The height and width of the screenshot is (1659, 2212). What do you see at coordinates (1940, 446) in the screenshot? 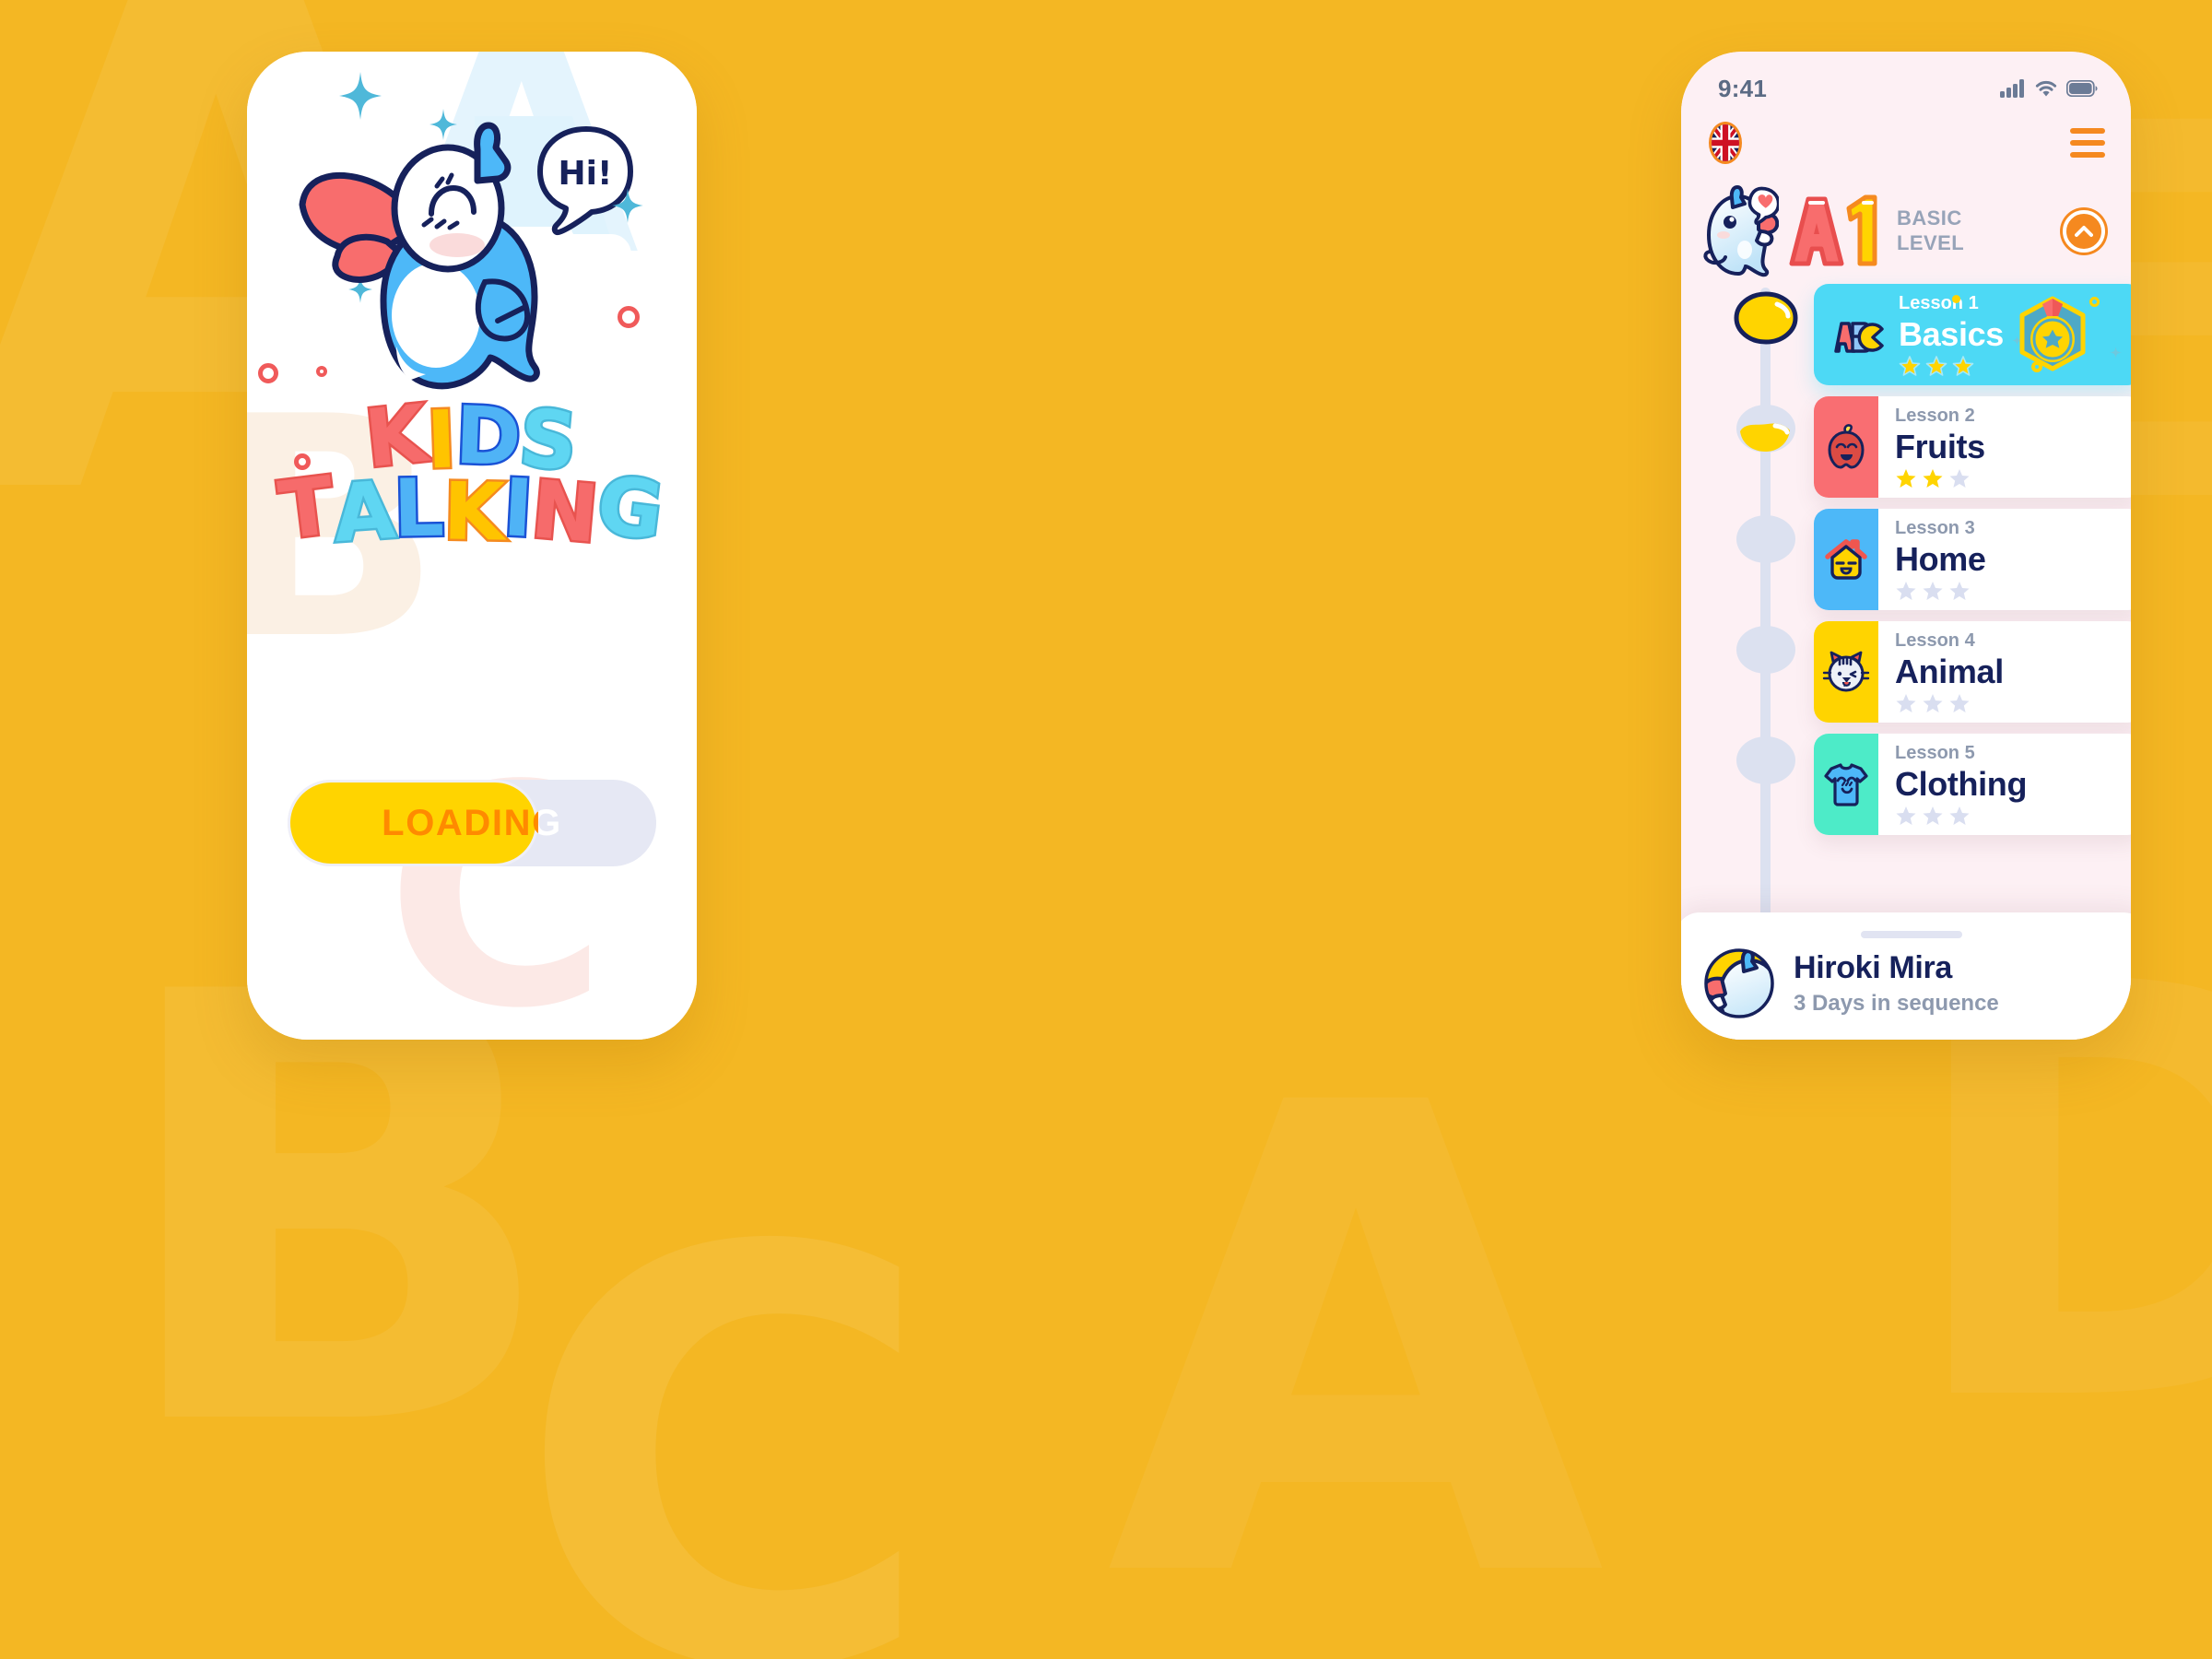
I see `lesson-title: Fruits` at bounding box center [1940, 446].